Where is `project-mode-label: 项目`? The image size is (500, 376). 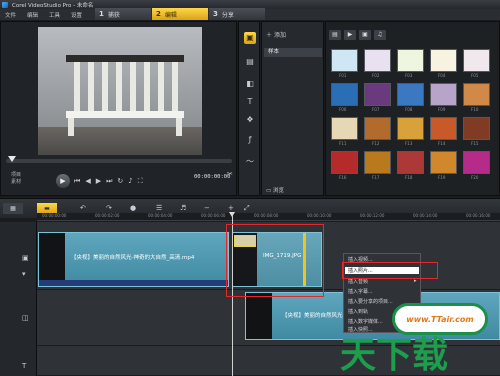 project-mode-label: 项目 is located at coordinates (16, 175).